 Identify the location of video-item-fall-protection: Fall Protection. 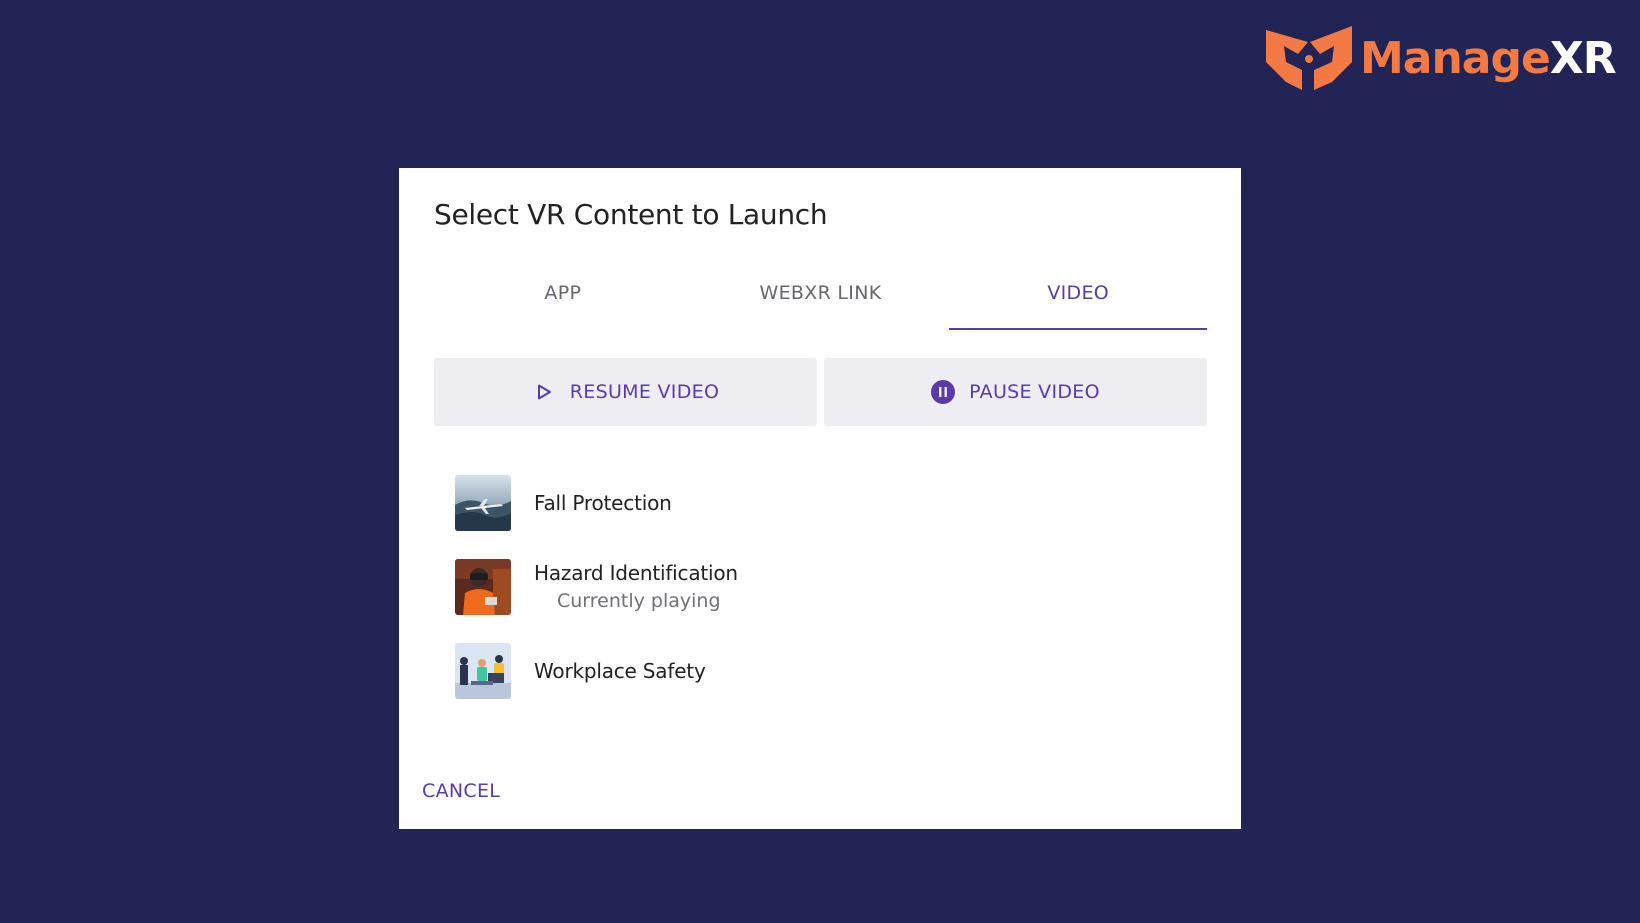
(563, 503).